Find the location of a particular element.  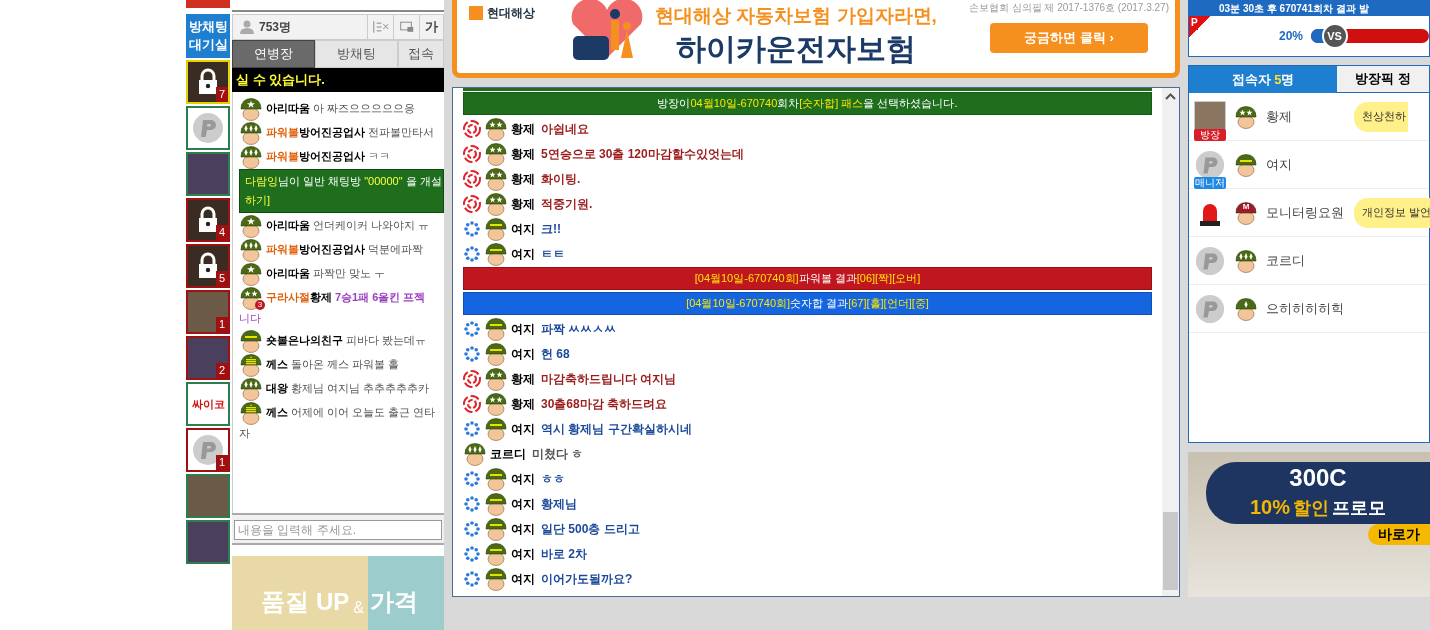

message-text: 역시 황제님 구간확실하시네 is located at coordinates (616, 429).